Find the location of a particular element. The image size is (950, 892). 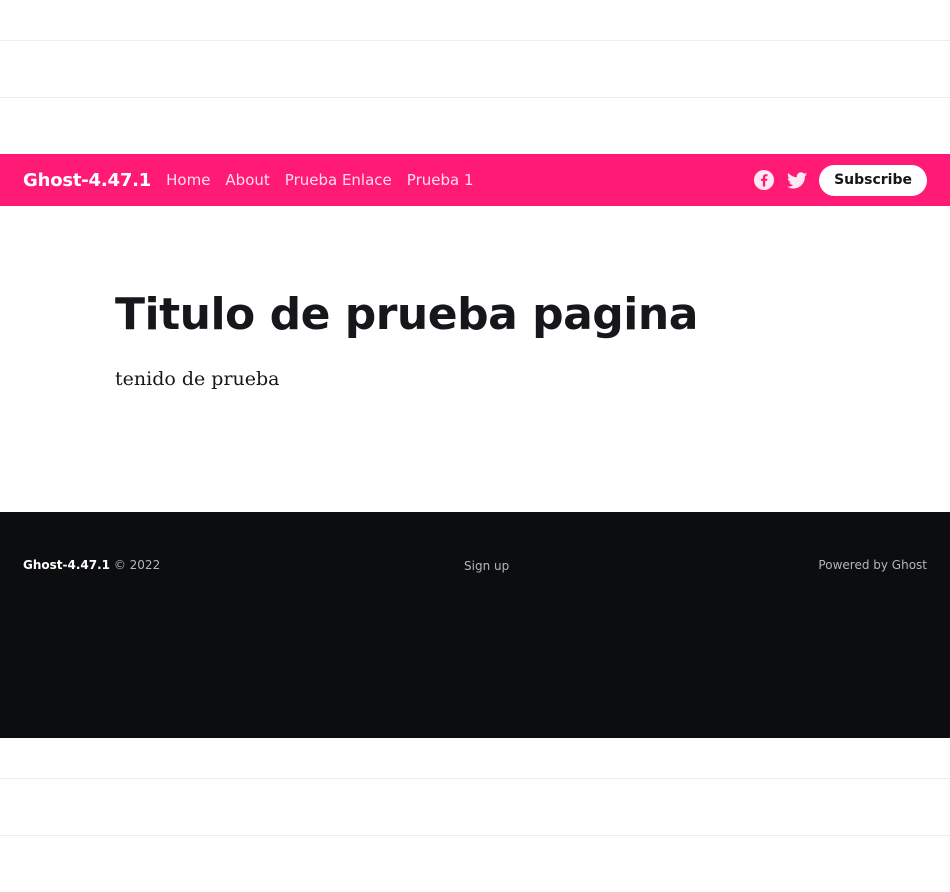

nav-link-about: About is located at coordinates (247, 180).